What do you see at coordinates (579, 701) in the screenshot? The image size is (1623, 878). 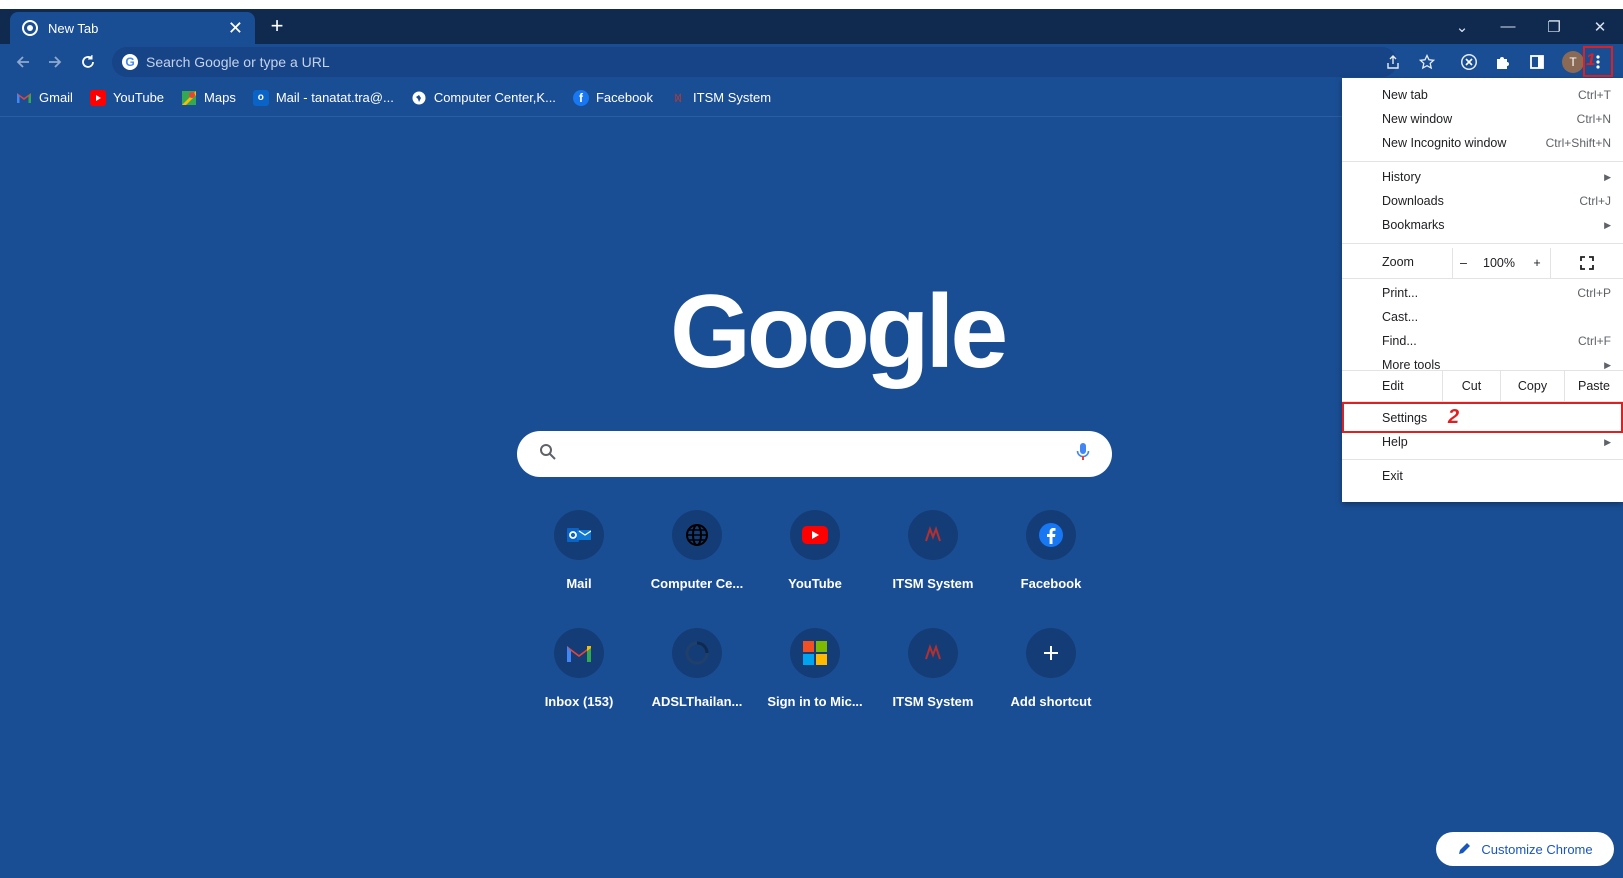 I see `shortcut-label: Inbox (153)` at bounding box center [579, 701].